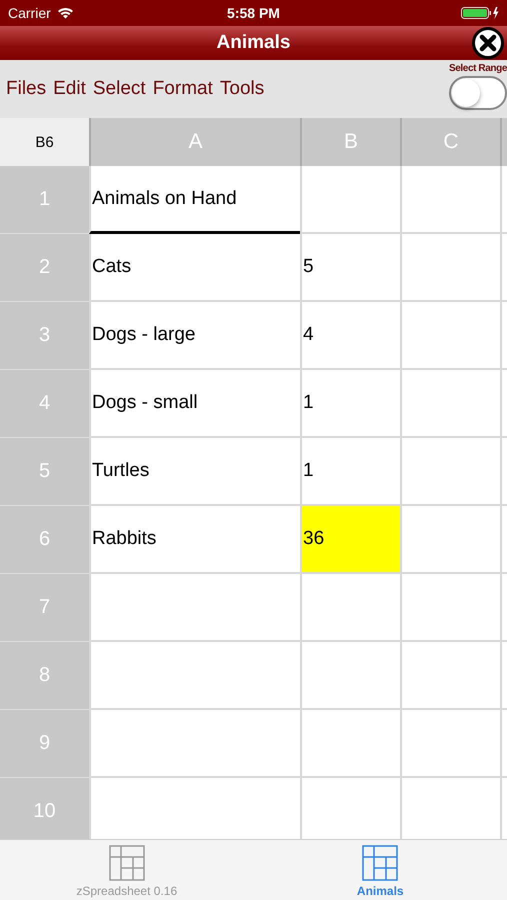 Image resolution: width=507 pixels, height=900 pixels. I want to click on table-cell: 5, so click(350, 268).